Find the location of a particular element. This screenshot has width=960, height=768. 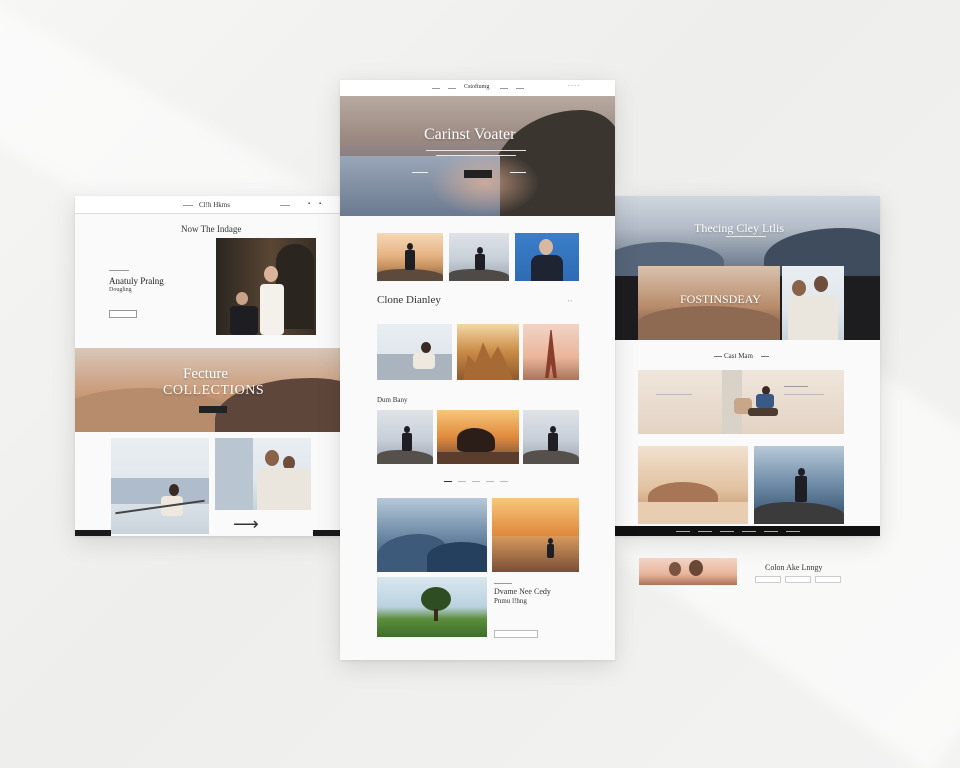

left-feature-subtitle: Dougling is located at coordinates (120, 290).